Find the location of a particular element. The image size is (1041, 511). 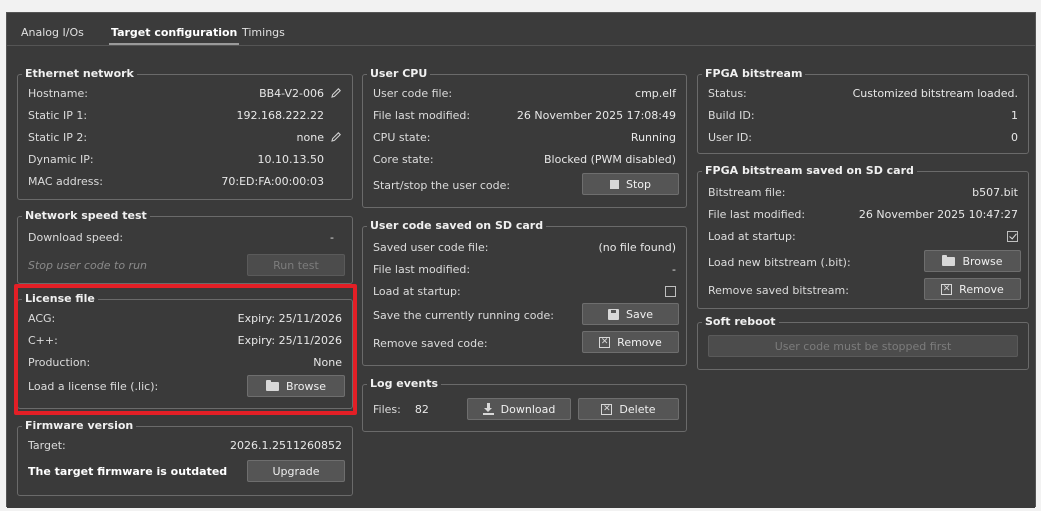

bitstream-file-value: b507.bit is located at coordinates (995, 192).